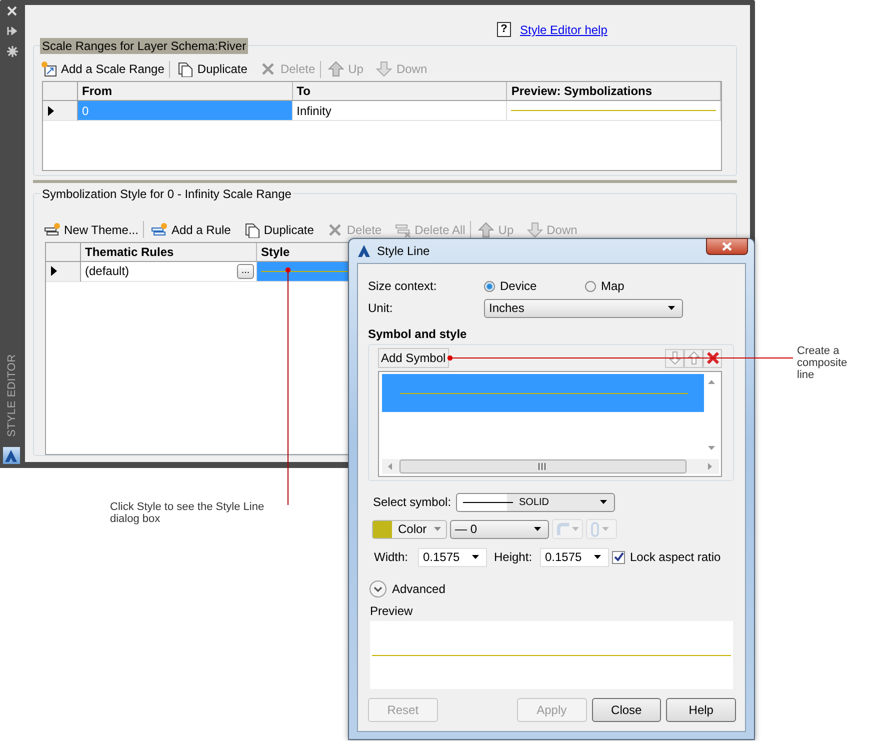 The image size is (870, 741). What do you see at coordinates (488, 502) in the screenshot?
I see `line-sample-icon` at bounding box center [488, 502].